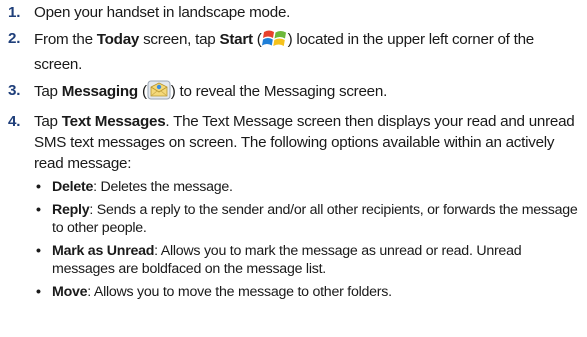 Image resolution: width=587 pixels, height=337 pixels. Describe the element at coordinates (113, 121) in the screenshot. I see `text-messages-keyword: Text Messages` at that location.